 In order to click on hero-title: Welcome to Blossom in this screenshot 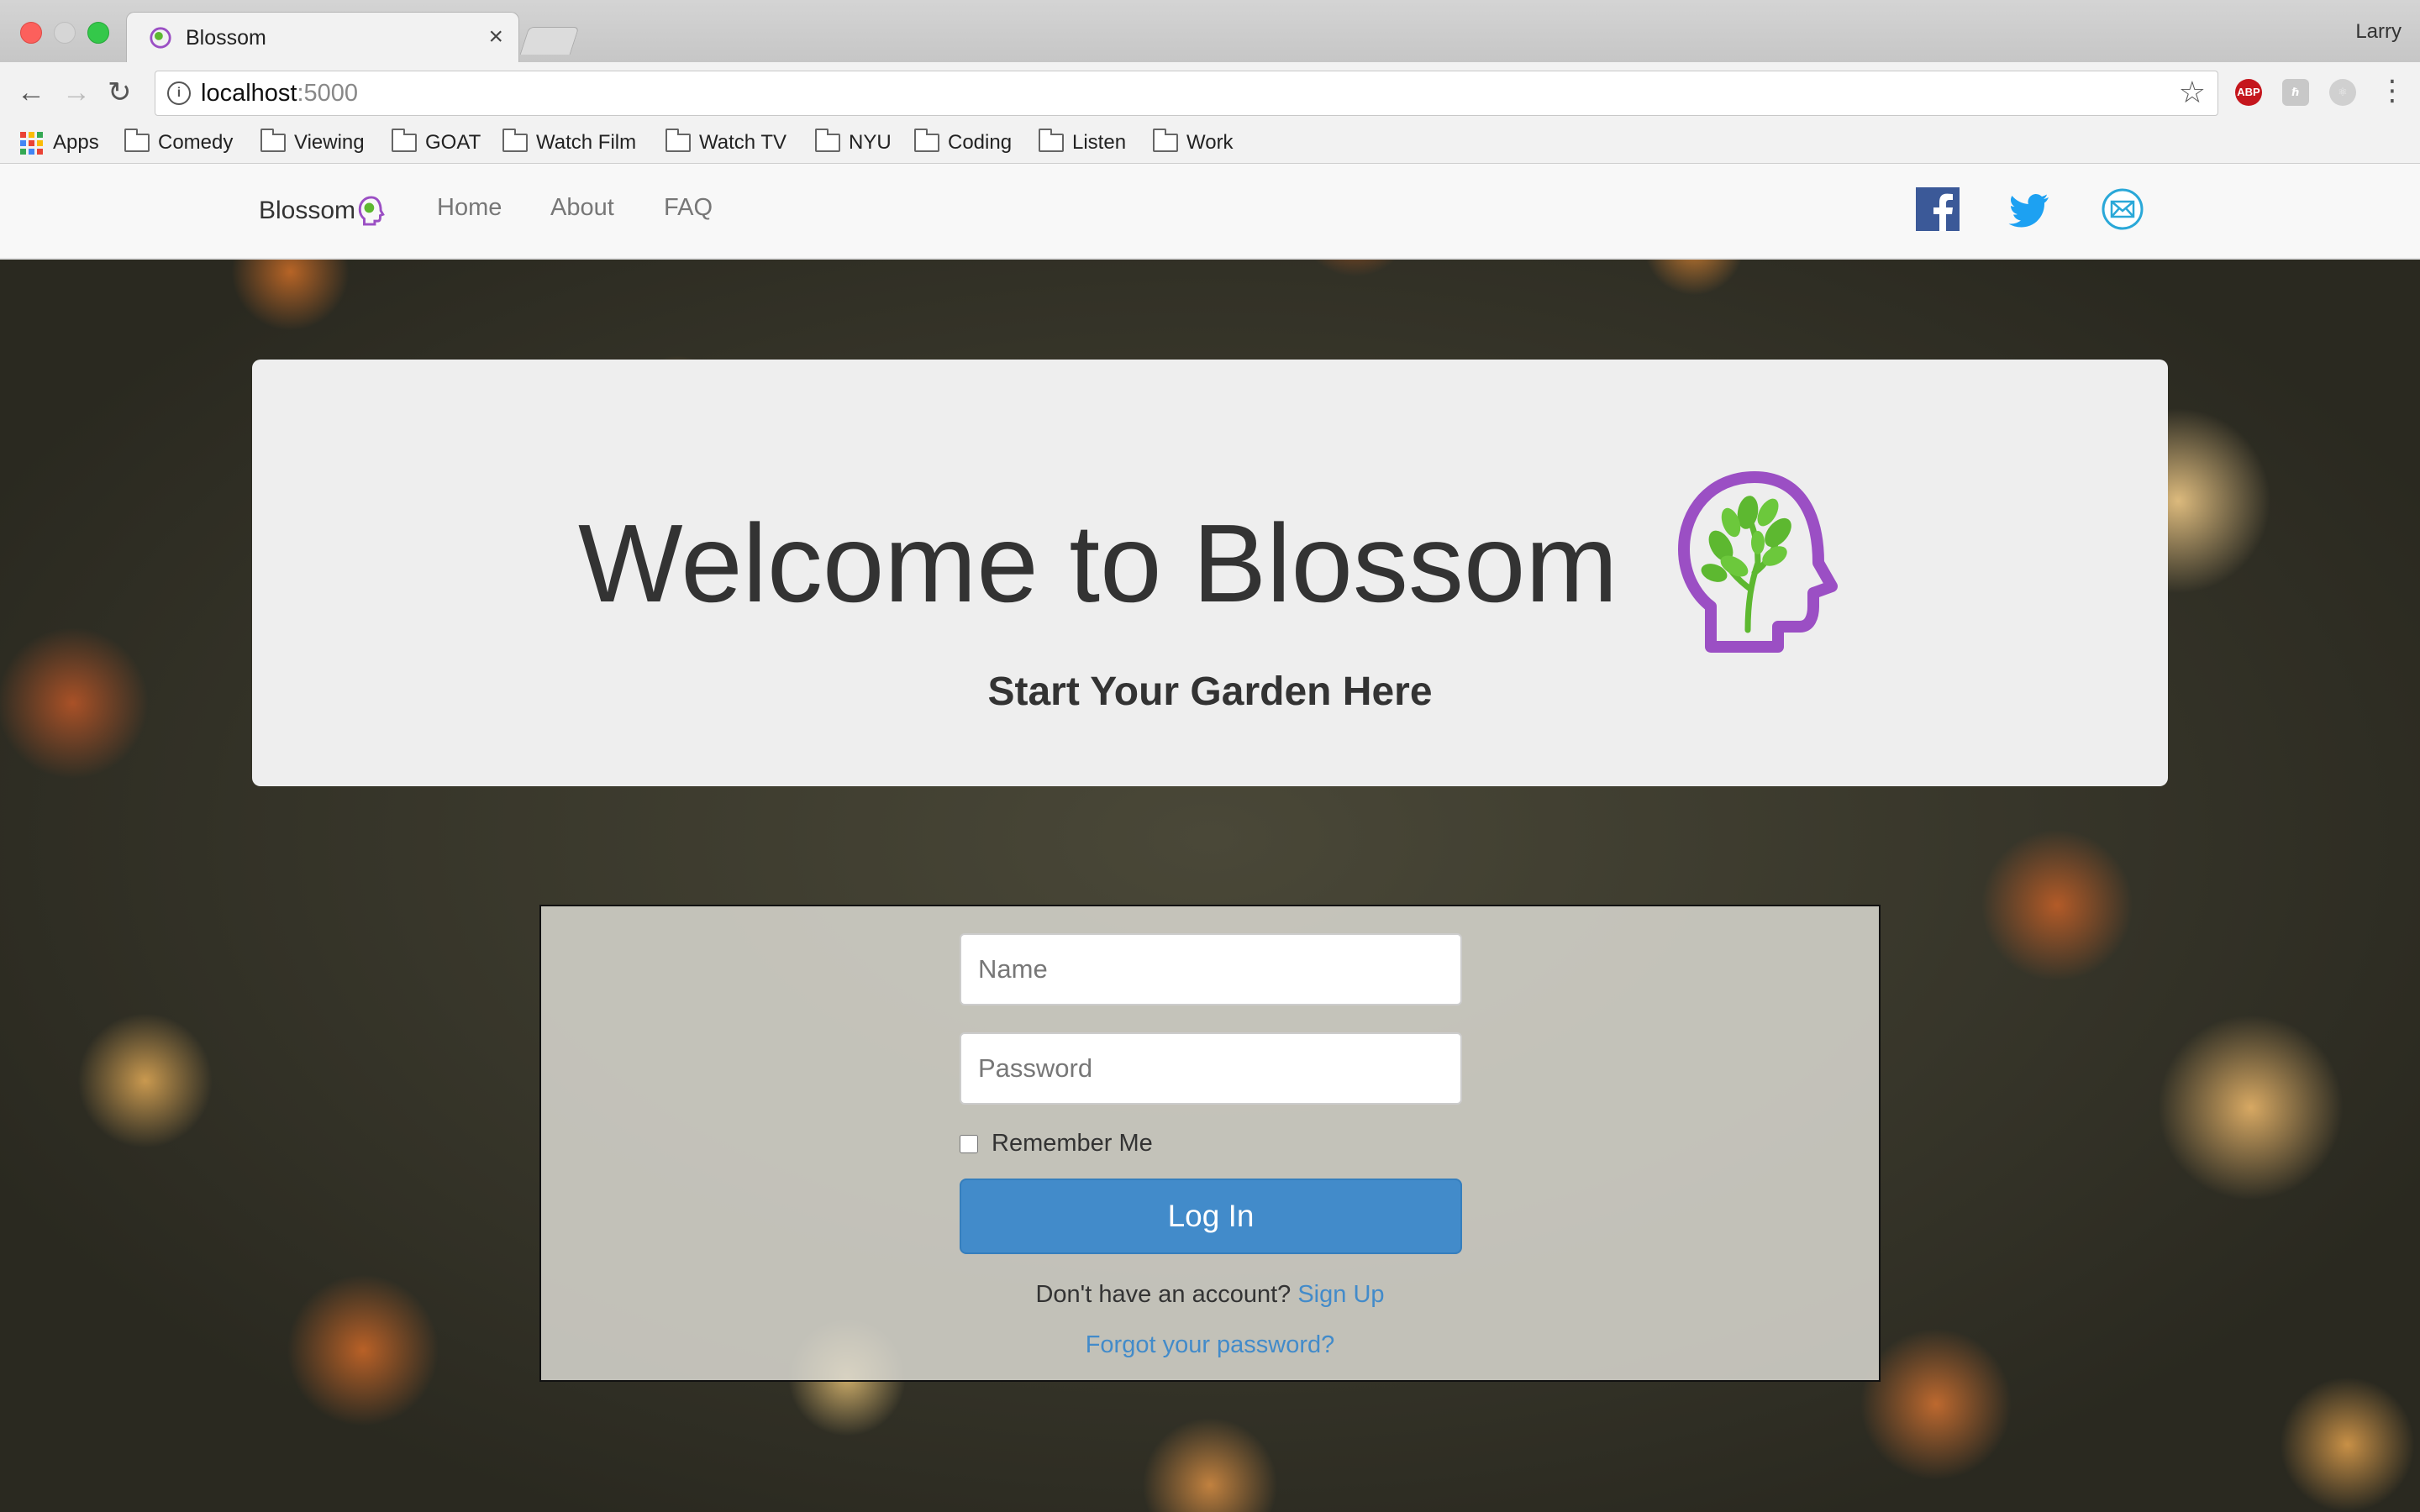, I will do `click(1210, 563)`.